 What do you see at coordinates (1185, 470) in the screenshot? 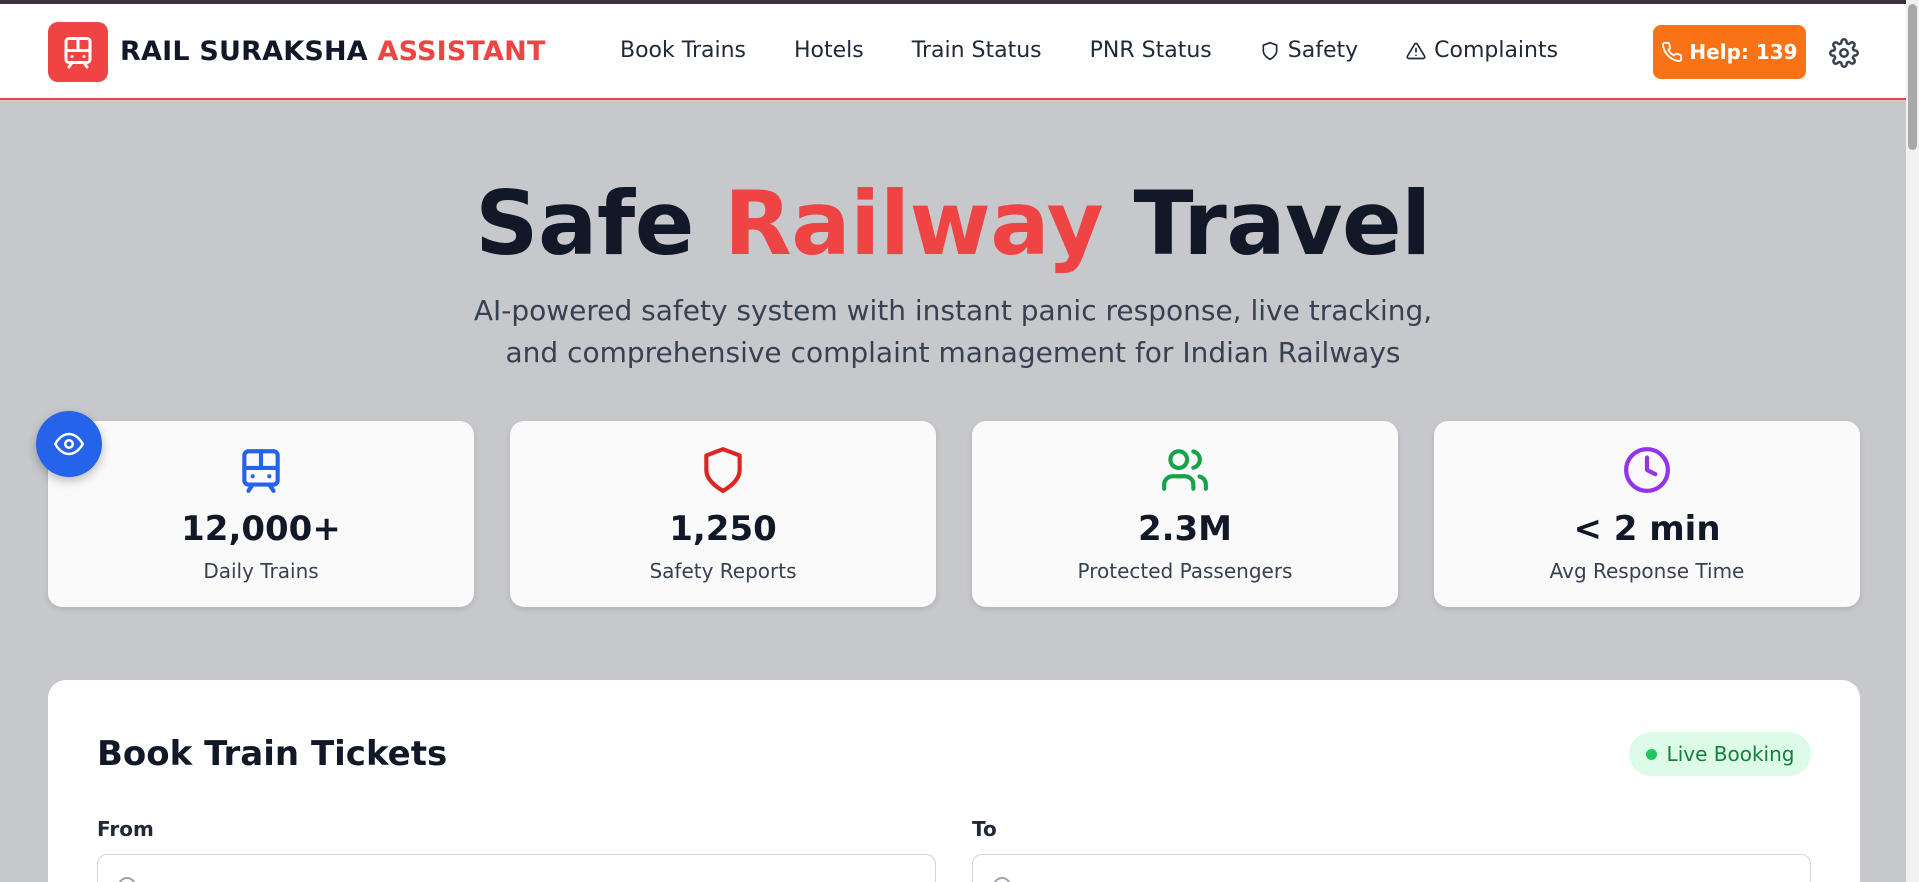
I see `users-icon` at bounding box center [1185, 470].